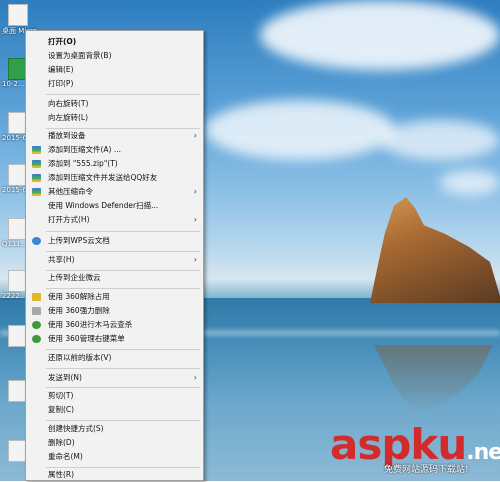  Describe the element at coordinates (79, 296) in the screenshot. I see `menu-item-label: 使用 360解除占用` at that location.